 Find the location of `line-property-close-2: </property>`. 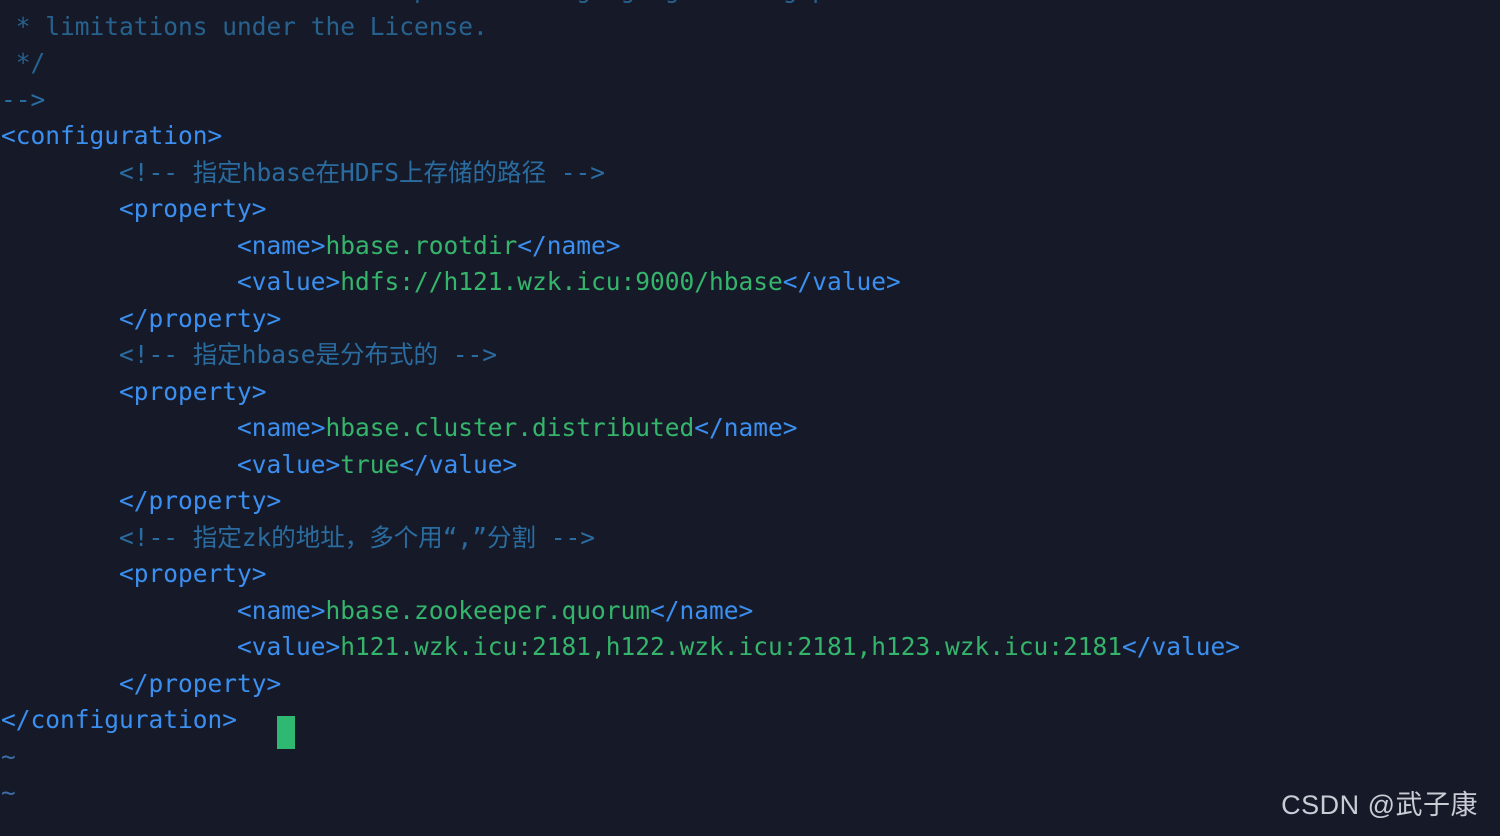

line-property-close-2: </property> is located at coordinates (750, 501).